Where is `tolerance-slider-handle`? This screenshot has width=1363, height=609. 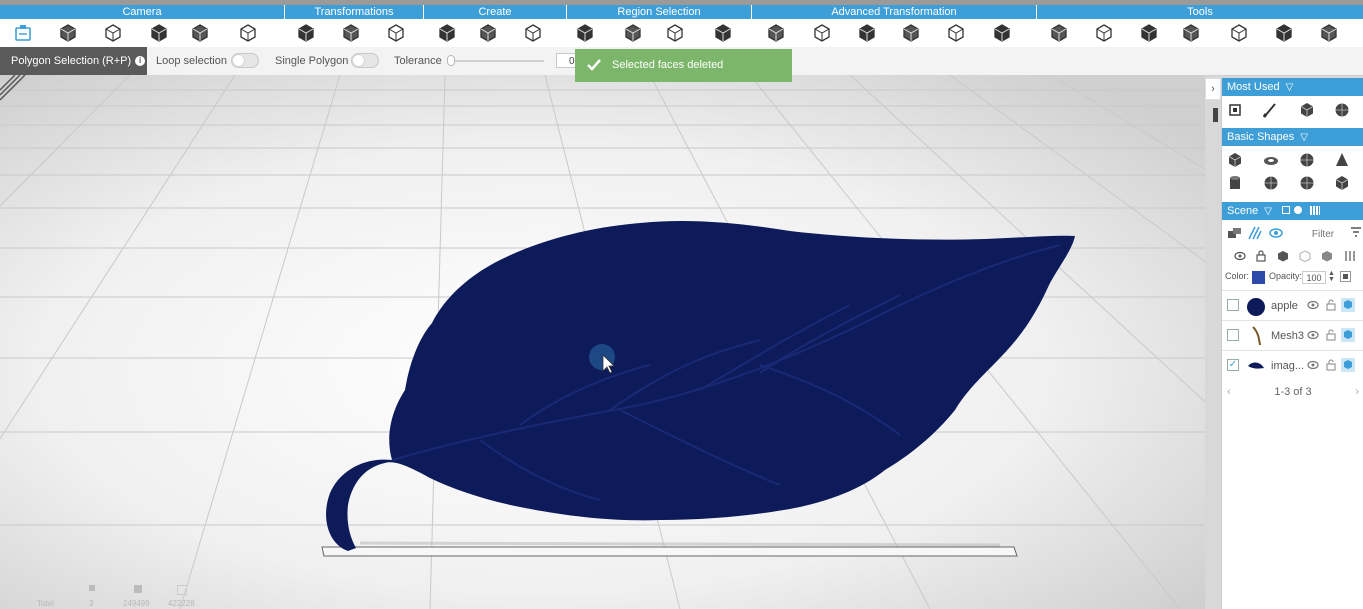
tolerance-slider-handle is located at coordinates (451, 60).